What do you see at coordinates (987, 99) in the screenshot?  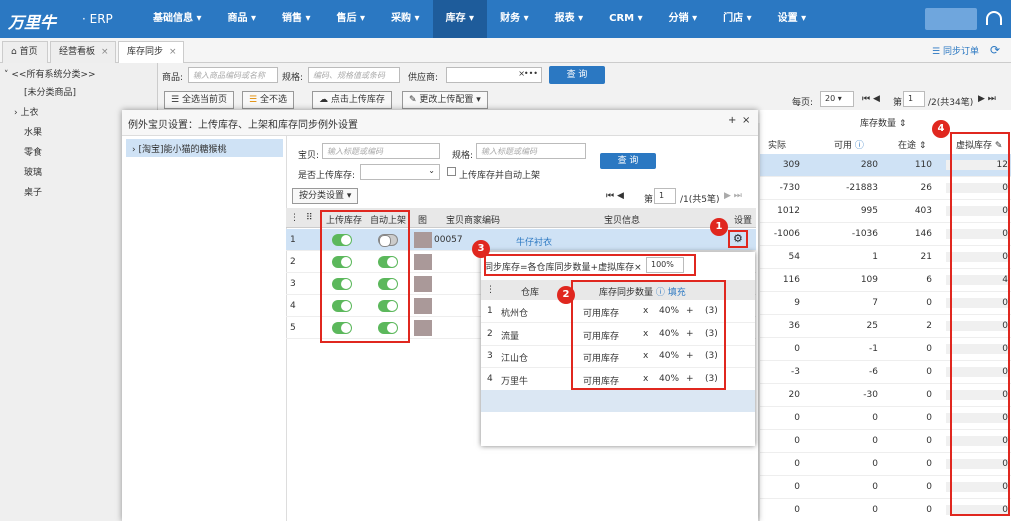 I see `pager-next: ▶ ⏭` at bounding box center [987, 99].